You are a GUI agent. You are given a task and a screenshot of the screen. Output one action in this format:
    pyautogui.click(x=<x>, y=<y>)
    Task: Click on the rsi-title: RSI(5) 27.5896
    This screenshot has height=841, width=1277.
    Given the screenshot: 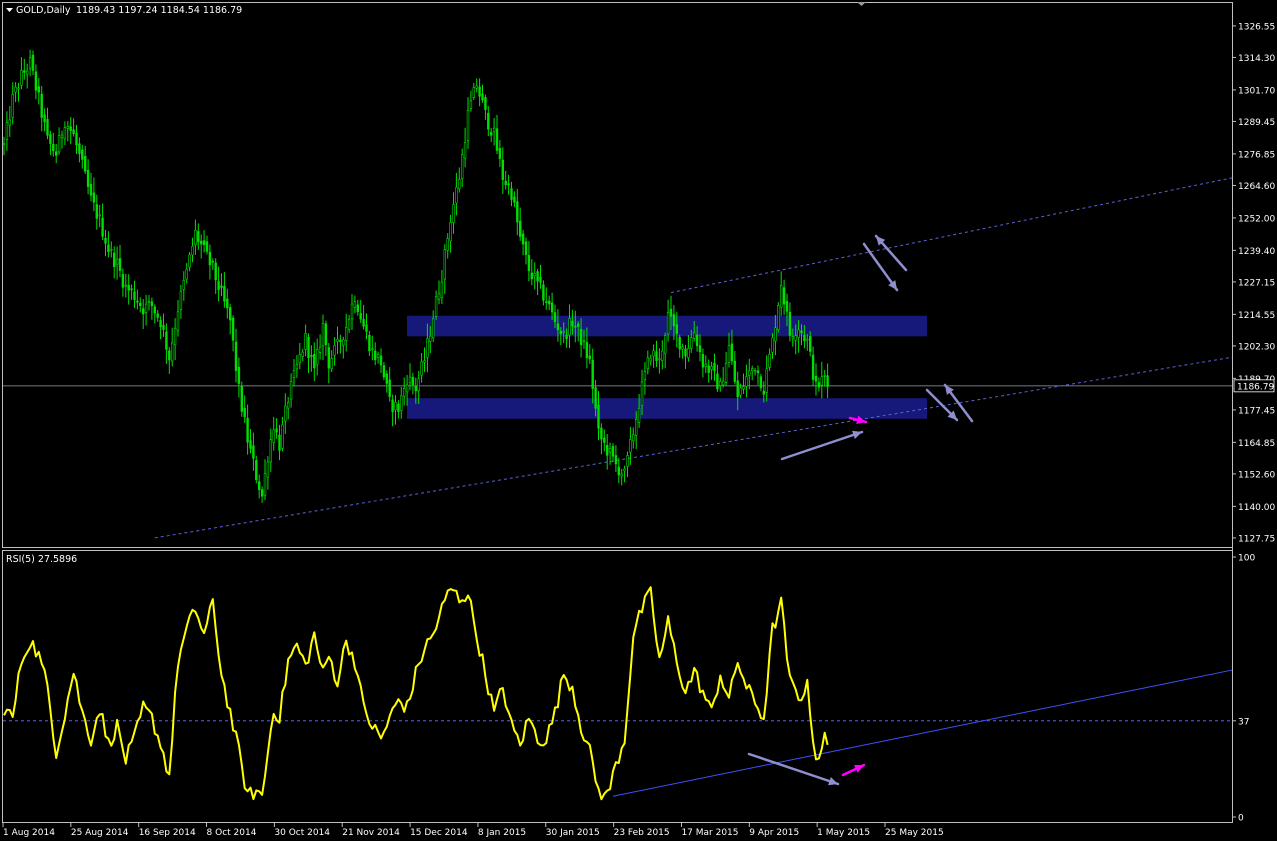 What is the action you would take?
    pyautogui.click(x=41, y=559)
    